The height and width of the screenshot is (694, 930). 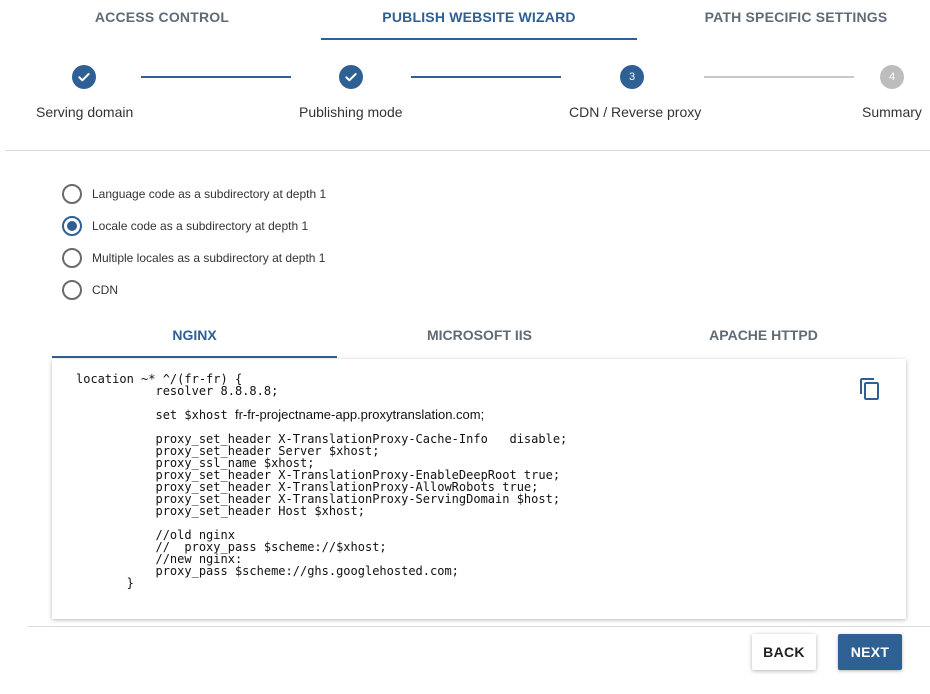 What do you see at coordinates (870, 652) in the screenshot?
I see `next-button: NEXT` at bounding box center [870, 652].